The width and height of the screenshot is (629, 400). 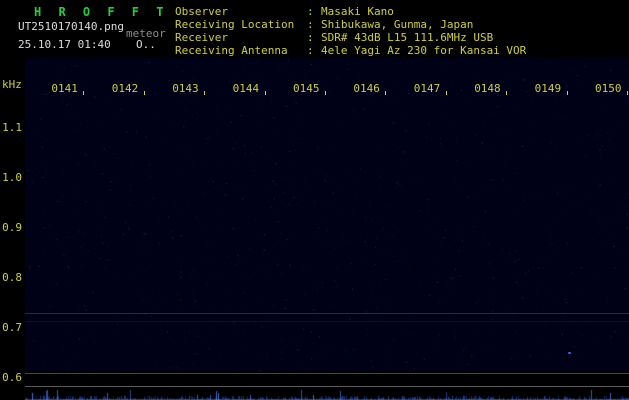 What do you see at coordinates (231, 50) in the screenshot?
I see `info-label: Receiving Antenna` at bounding box center [231, 50].